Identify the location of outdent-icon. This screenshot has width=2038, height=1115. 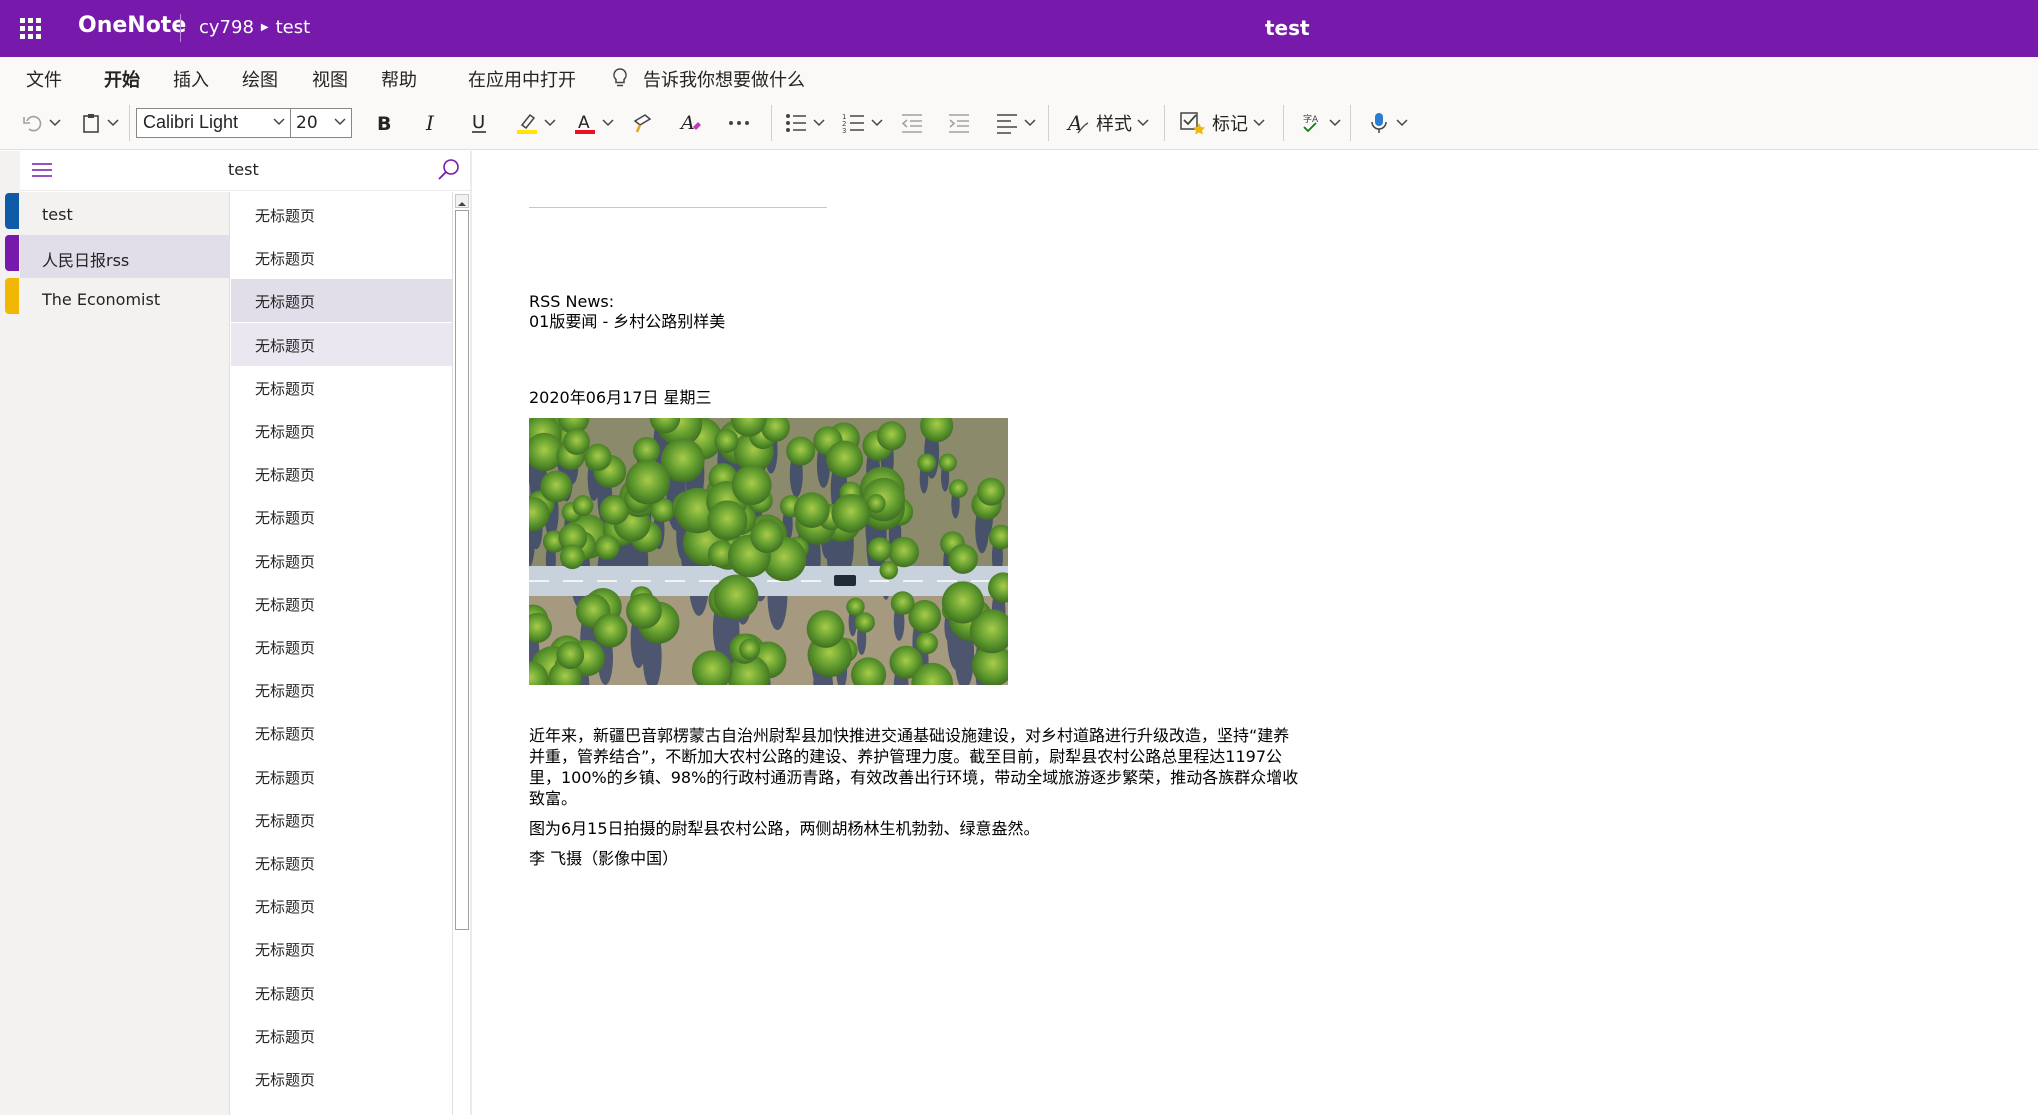
(911, 123).